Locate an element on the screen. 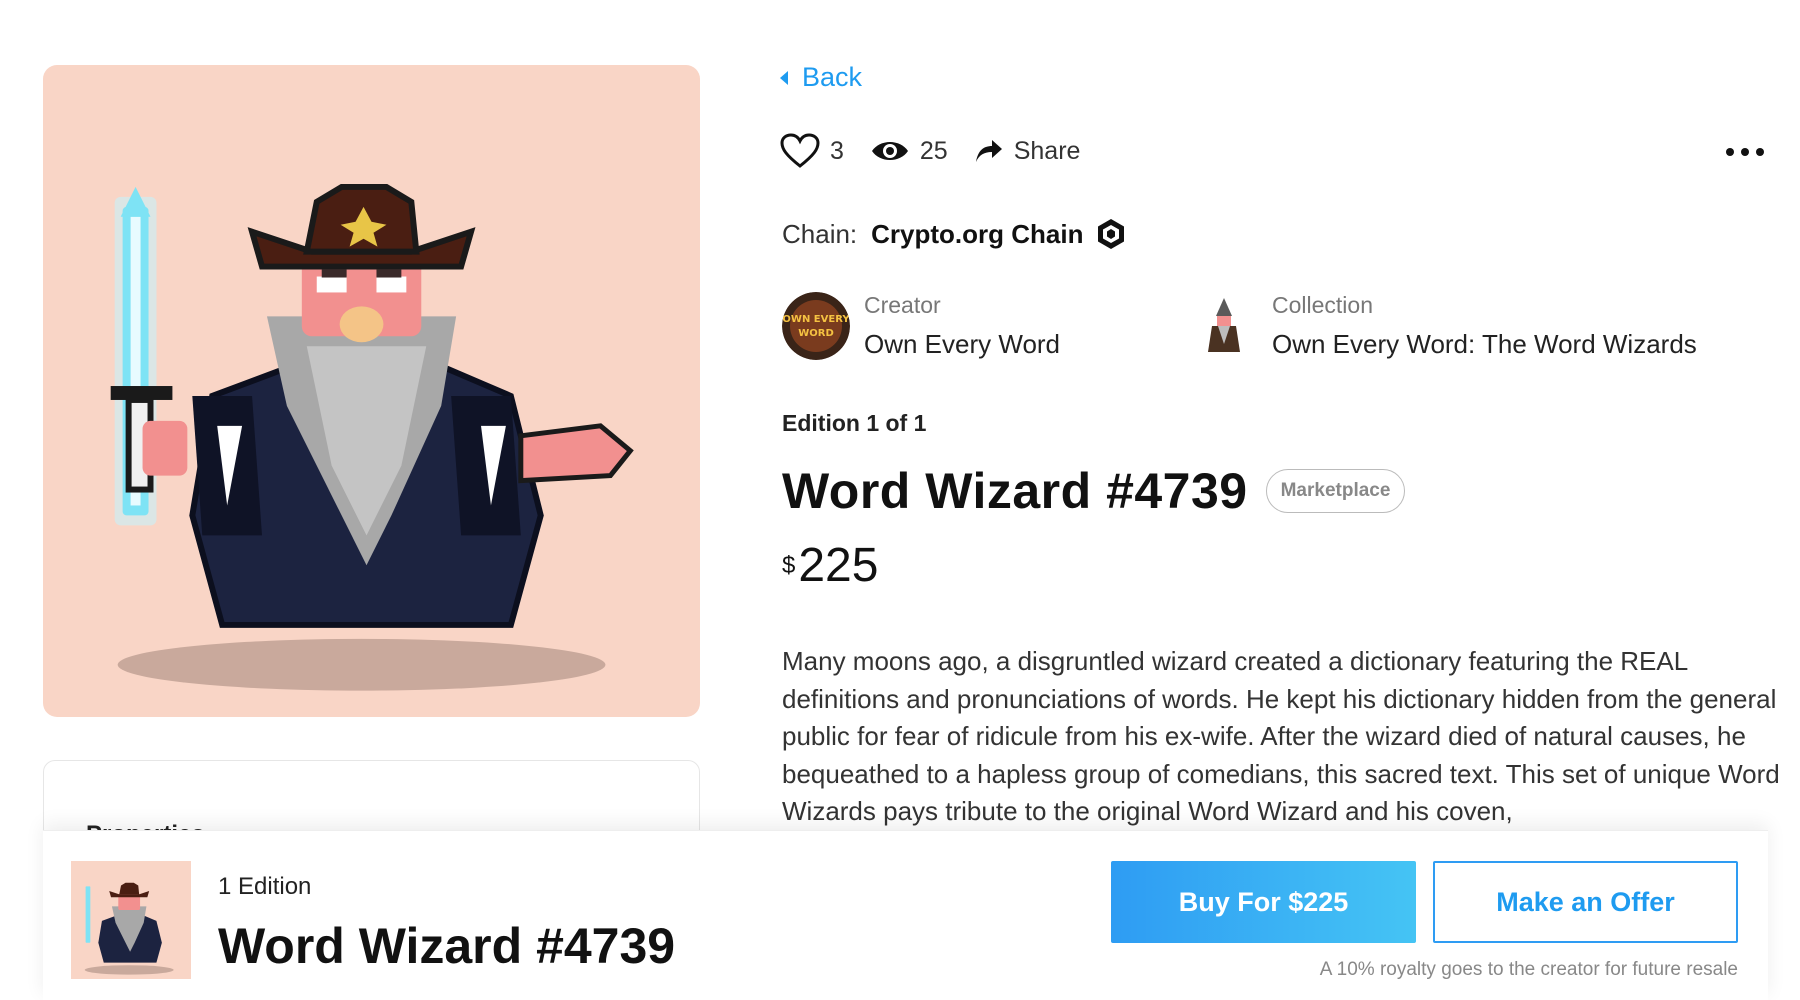  creator-avatar: OWN EVERY WORD is located at coordinates (816, 326).